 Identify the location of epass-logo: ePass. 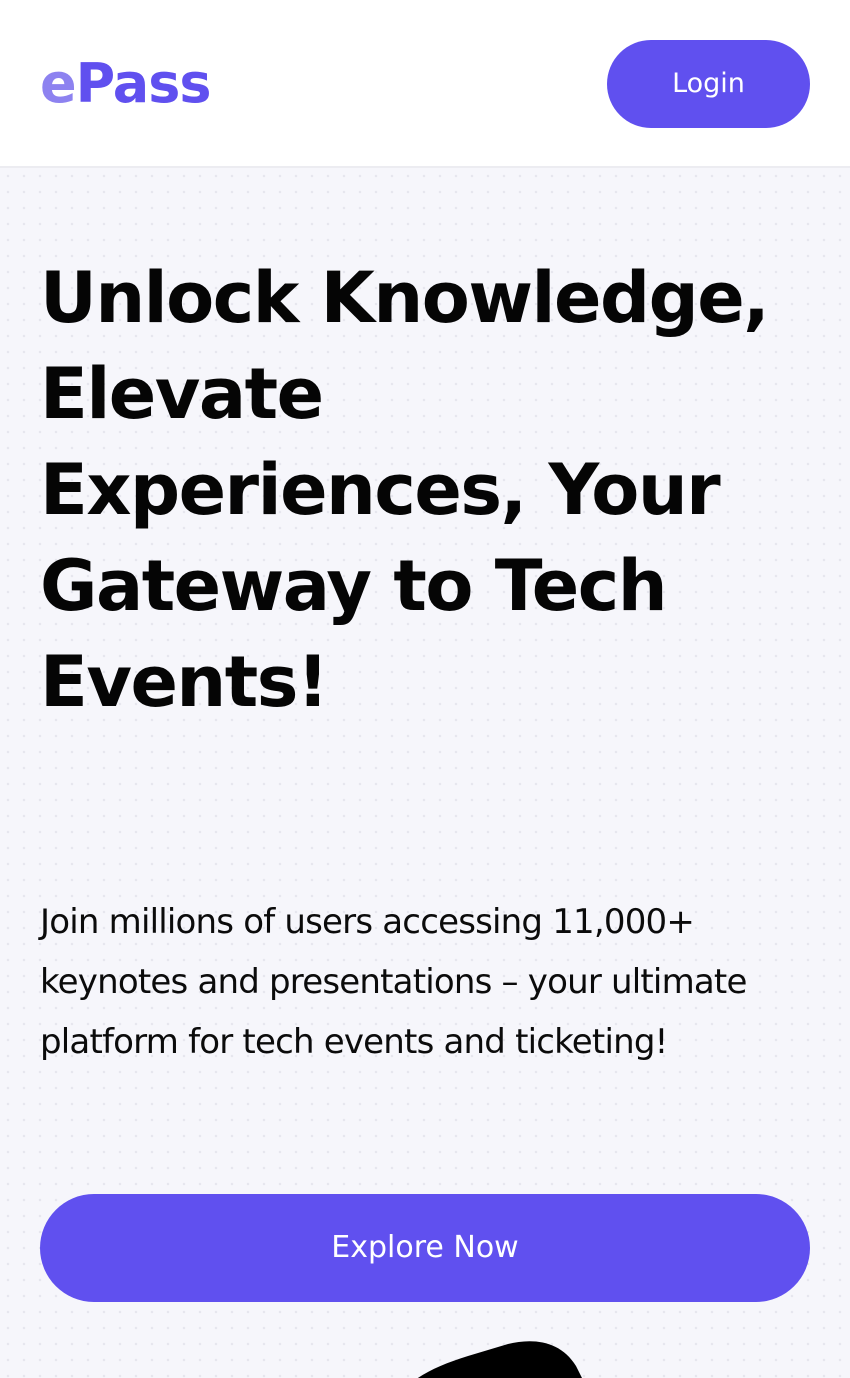
(126, 84).